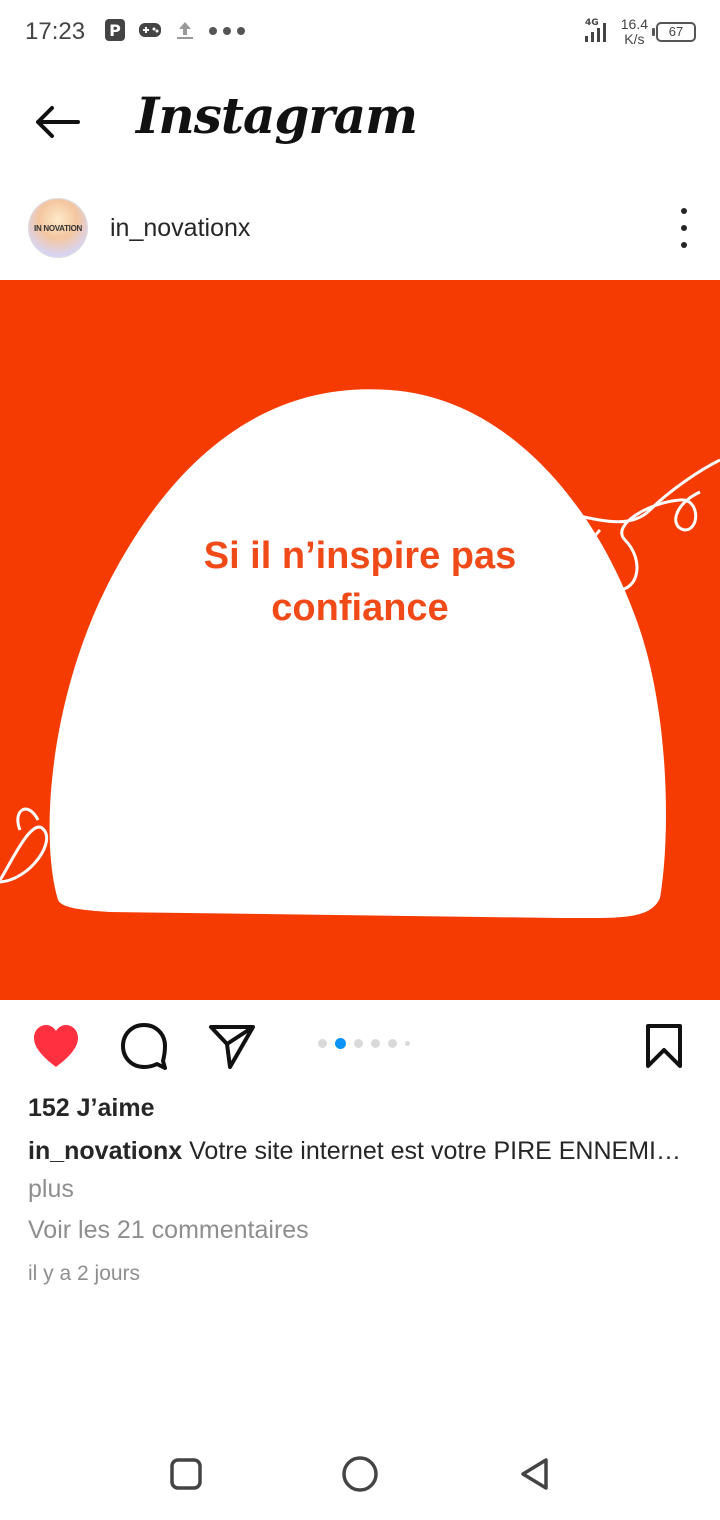 Image resolution: width=720 pixels, height=1520 pixels. I want to click on avatar-text: IN NOVATION, so click(58, 228).